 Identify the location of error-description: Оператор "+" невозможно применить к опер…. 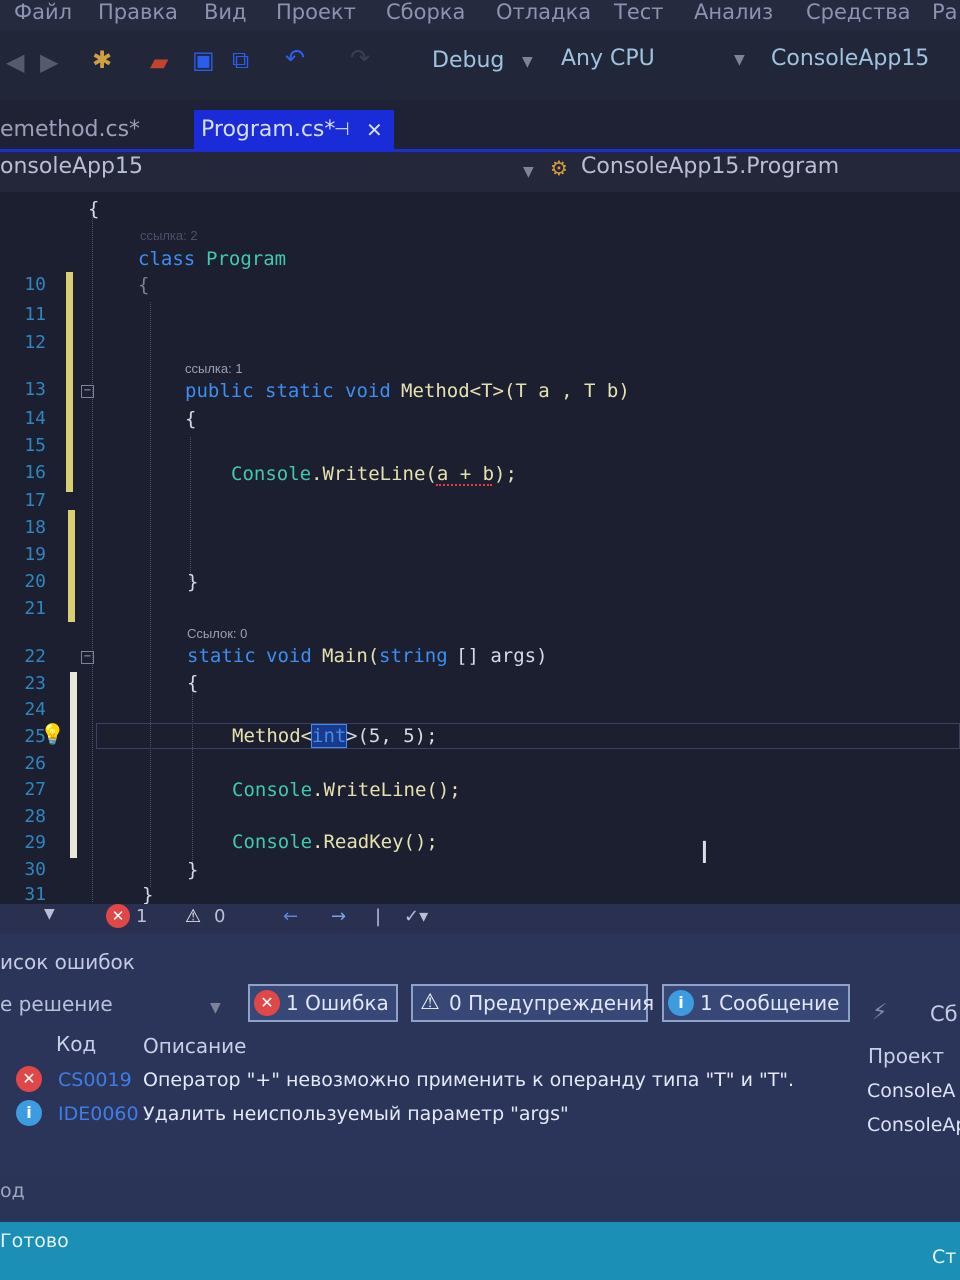
(469, 1080).